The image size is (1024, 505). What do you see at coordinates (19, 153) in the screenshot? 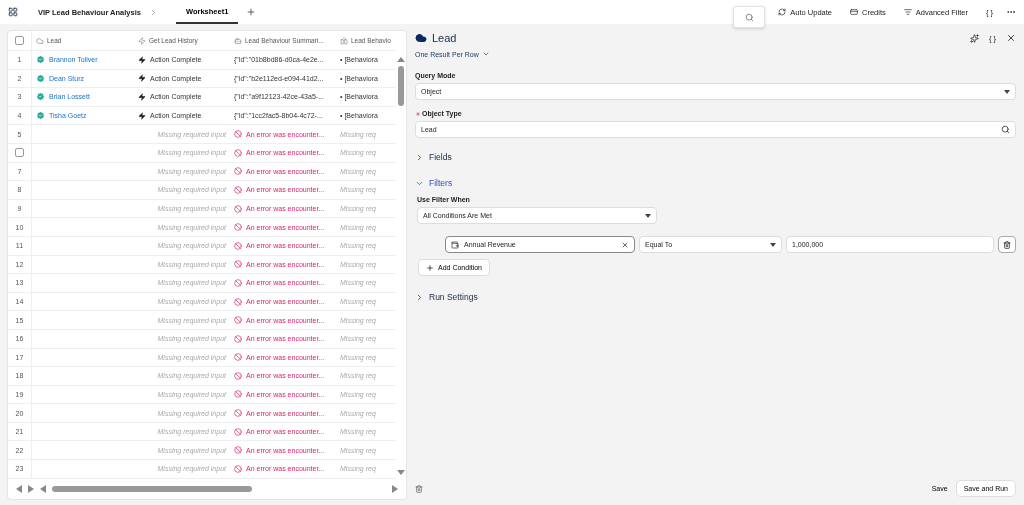
I see `row-checkbox` at bounding box center [19, 153].